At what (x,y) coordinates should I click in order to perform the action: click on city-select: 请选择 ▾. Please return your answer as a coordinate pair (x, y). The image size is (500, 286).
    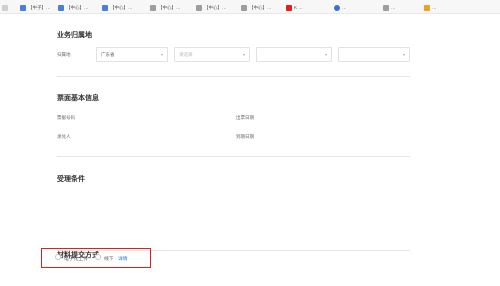
    Looking at the image, I should click on (212, 54).